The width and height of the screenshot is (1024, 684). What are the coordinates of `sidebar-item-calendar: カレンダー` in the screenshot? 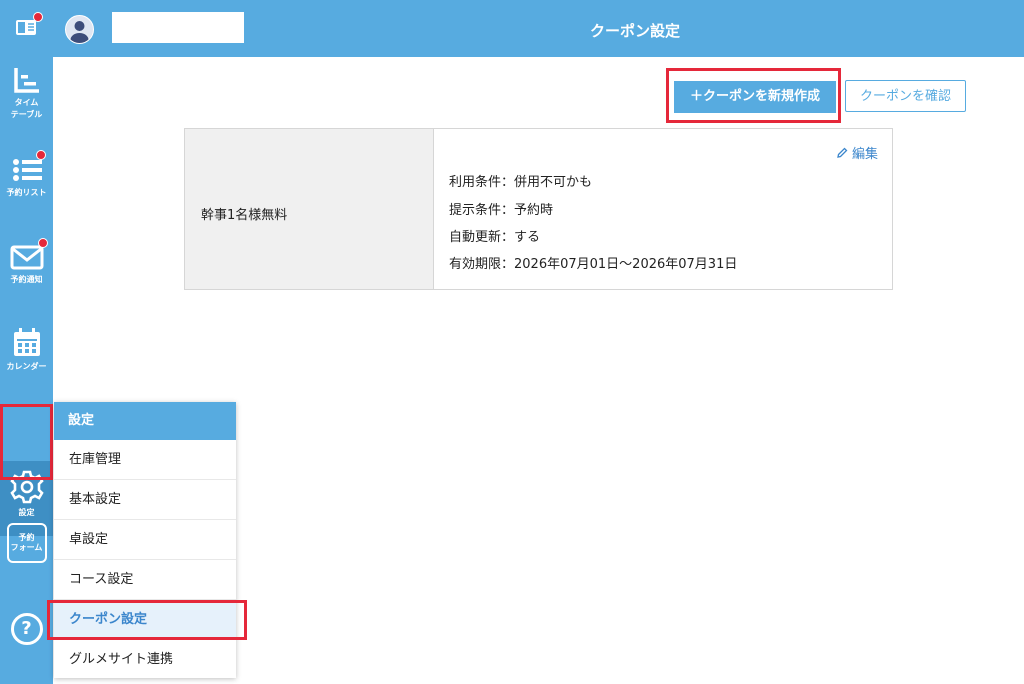 It's located at (26, 350).